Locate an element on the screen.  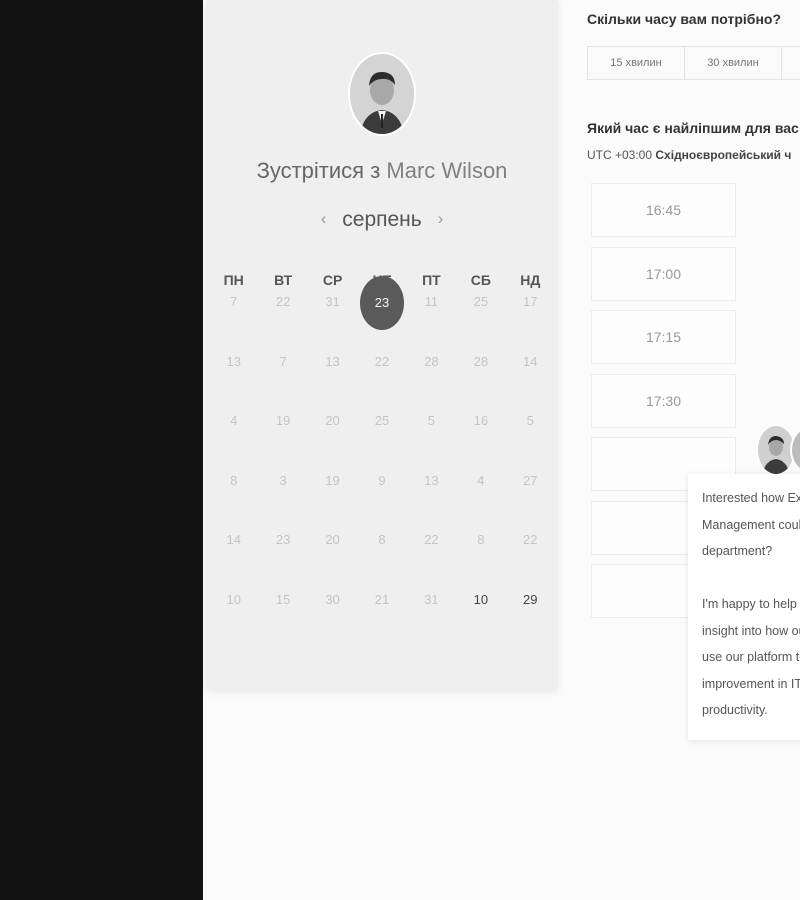
calendar-day: 29 is located at coordinates (530, 619).